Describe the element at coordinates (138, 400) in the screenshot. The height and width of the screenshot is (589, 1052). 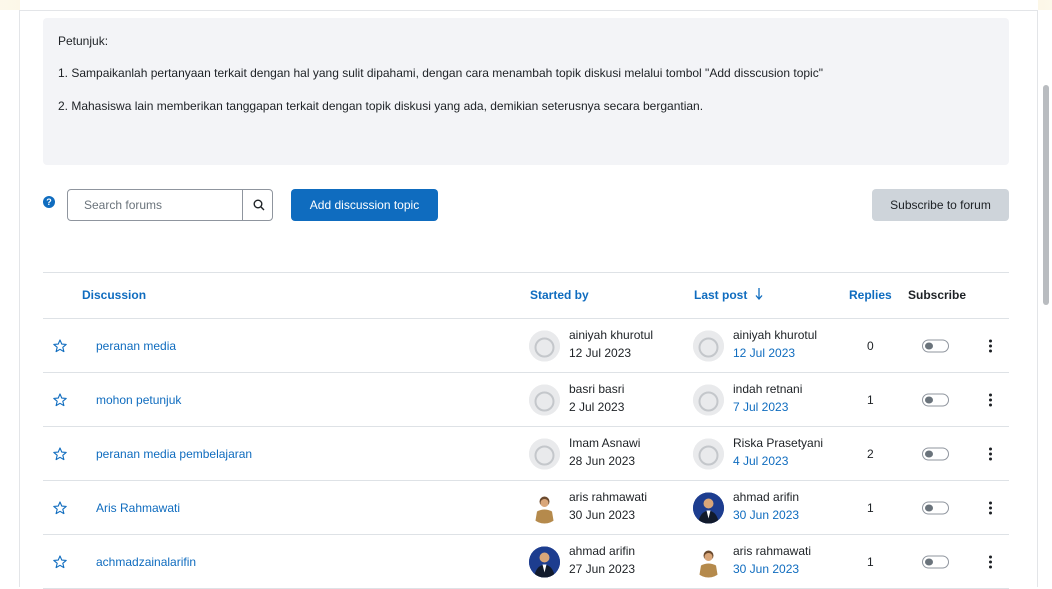
I see `discussion-link: mohon petunjuk` at that location.